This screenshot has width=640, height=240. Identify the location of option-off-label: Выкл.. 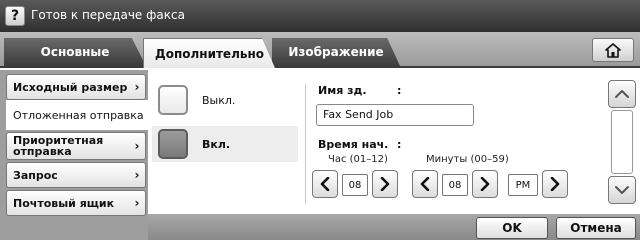
(219, 100).